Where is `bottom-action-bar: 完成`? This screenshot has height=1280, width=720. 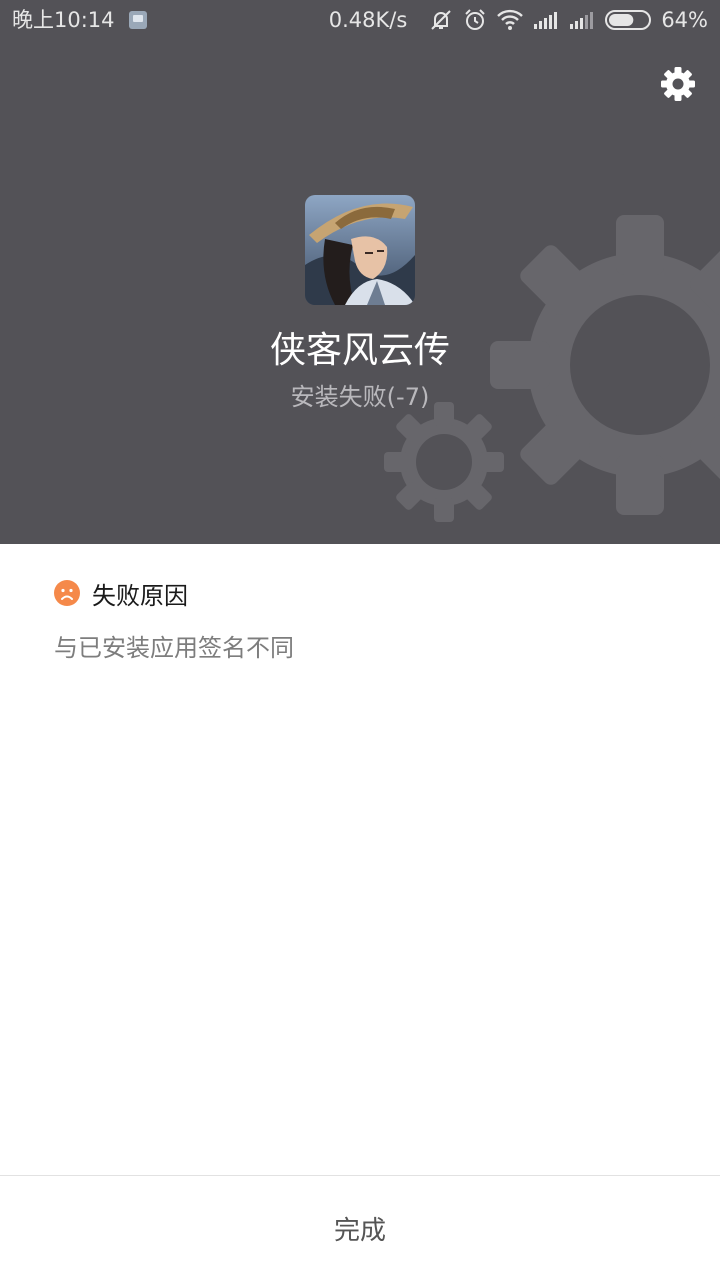 bottom-action-bar: 完成 is located at coordinates (360, 1227).